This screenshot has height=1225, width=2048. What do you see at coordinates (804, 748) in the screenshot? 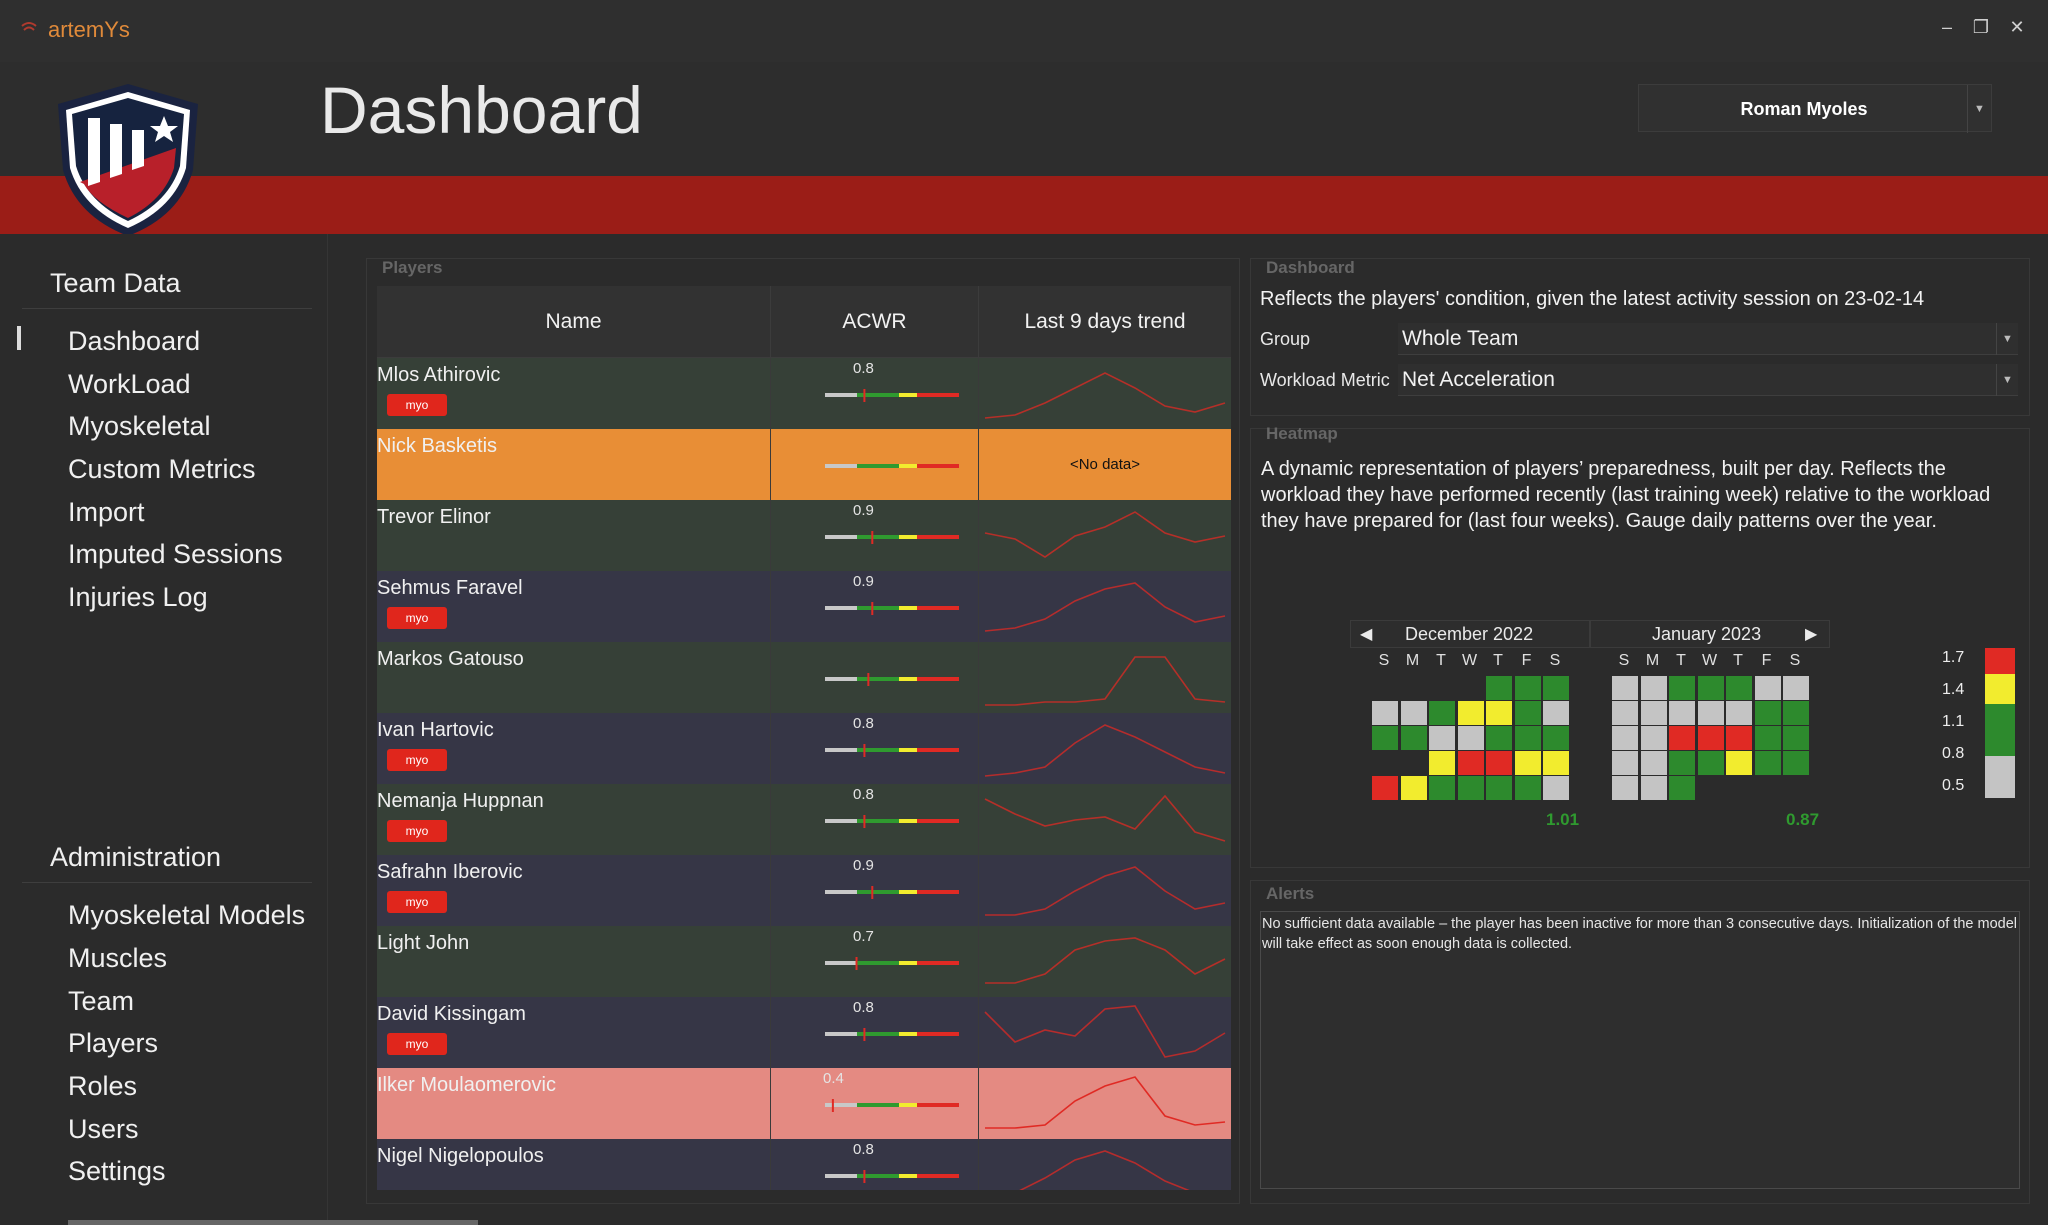
I see `table-row: Ivan Hartovic myo 0.8` at bounding box center [804, 748].